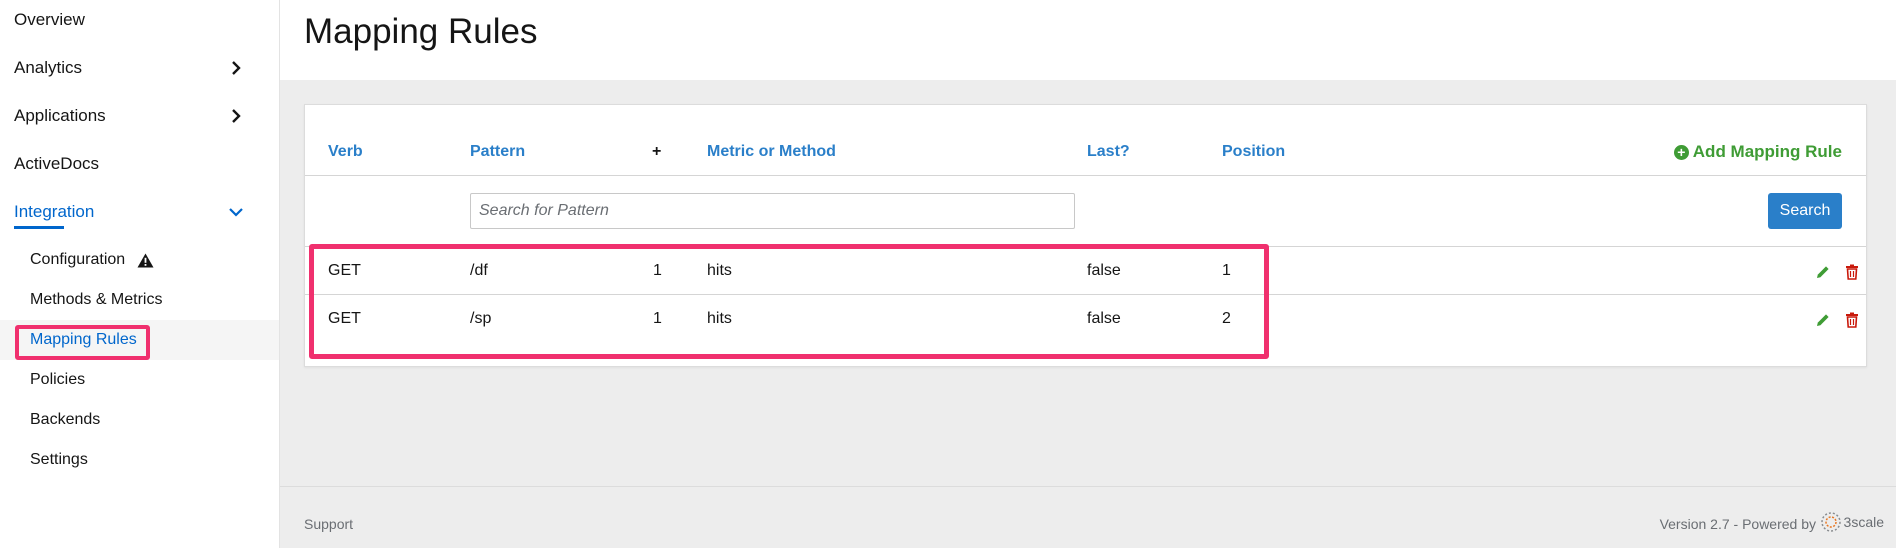 This screenshot has width=1896, height=548. What do you see at coordinates (479, 270) in the screenshot?
I see `cell-pattern: /df` at bounding box center [479, 270].